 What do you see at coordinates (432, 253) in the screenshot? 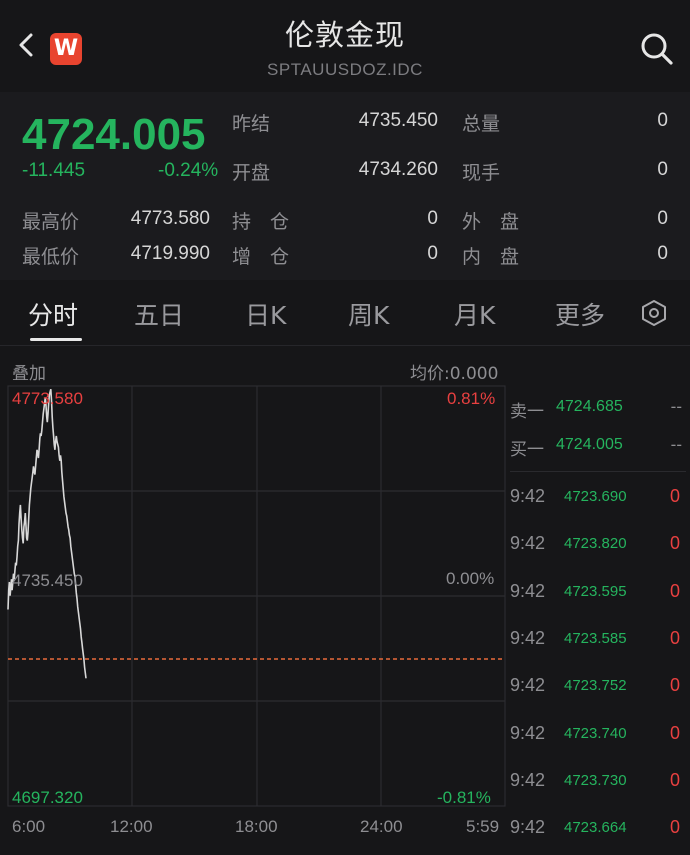
I see `increase-position-value: 0` at bounding box center [432, 253].